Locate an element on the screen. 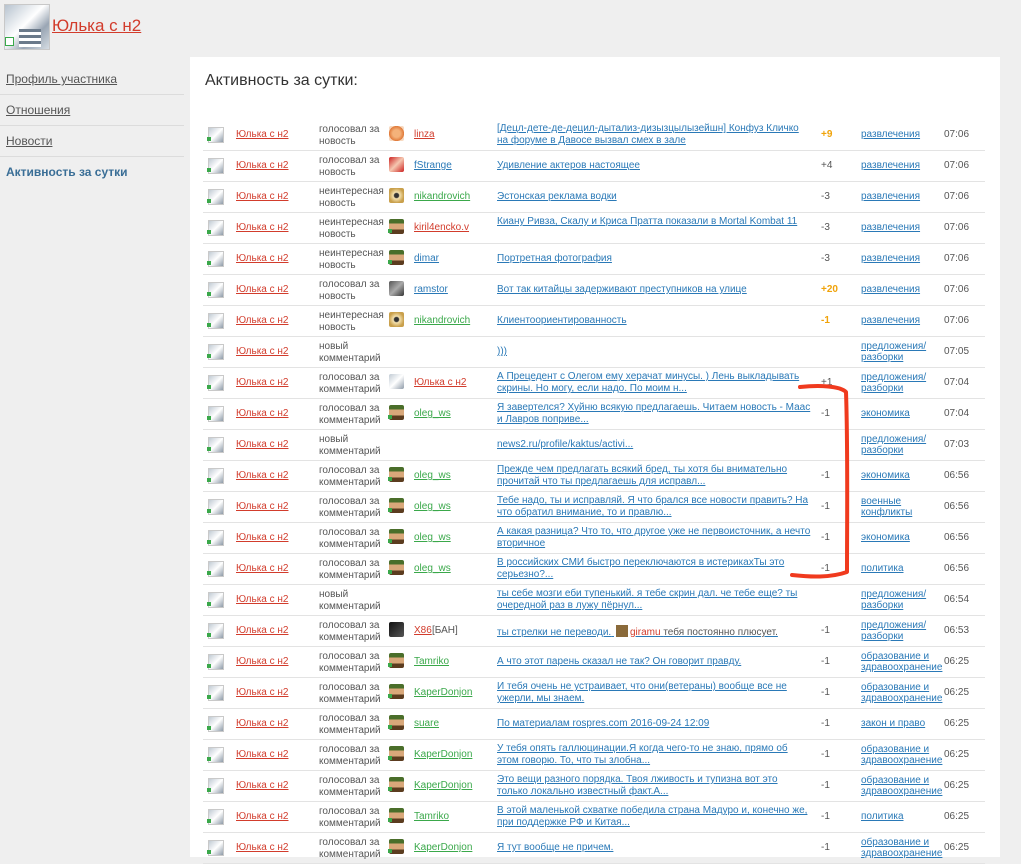  category-link: закон и право is located at coordinates (897, 723).